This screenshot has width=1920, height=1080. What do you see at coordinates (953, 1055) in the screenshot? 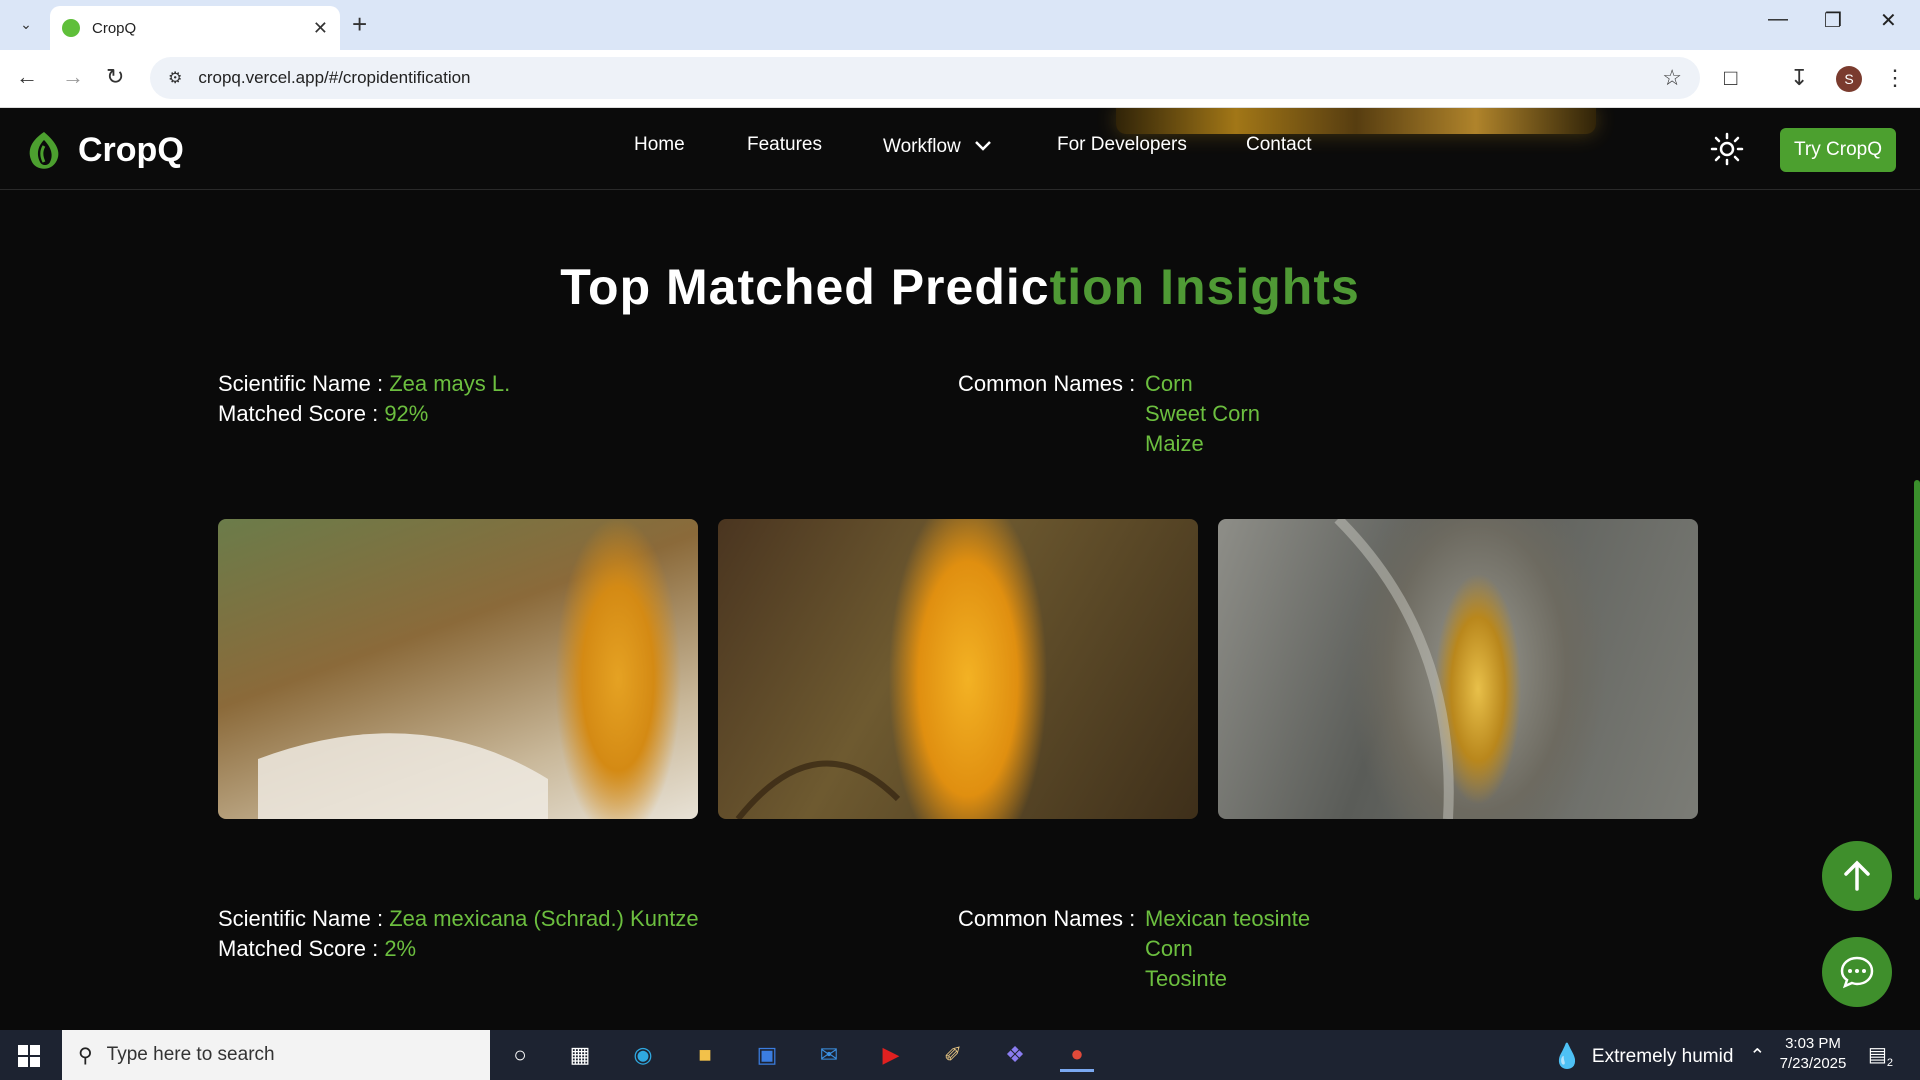
I see `paint-icon: ✐` at bounding box center [953, 1055].